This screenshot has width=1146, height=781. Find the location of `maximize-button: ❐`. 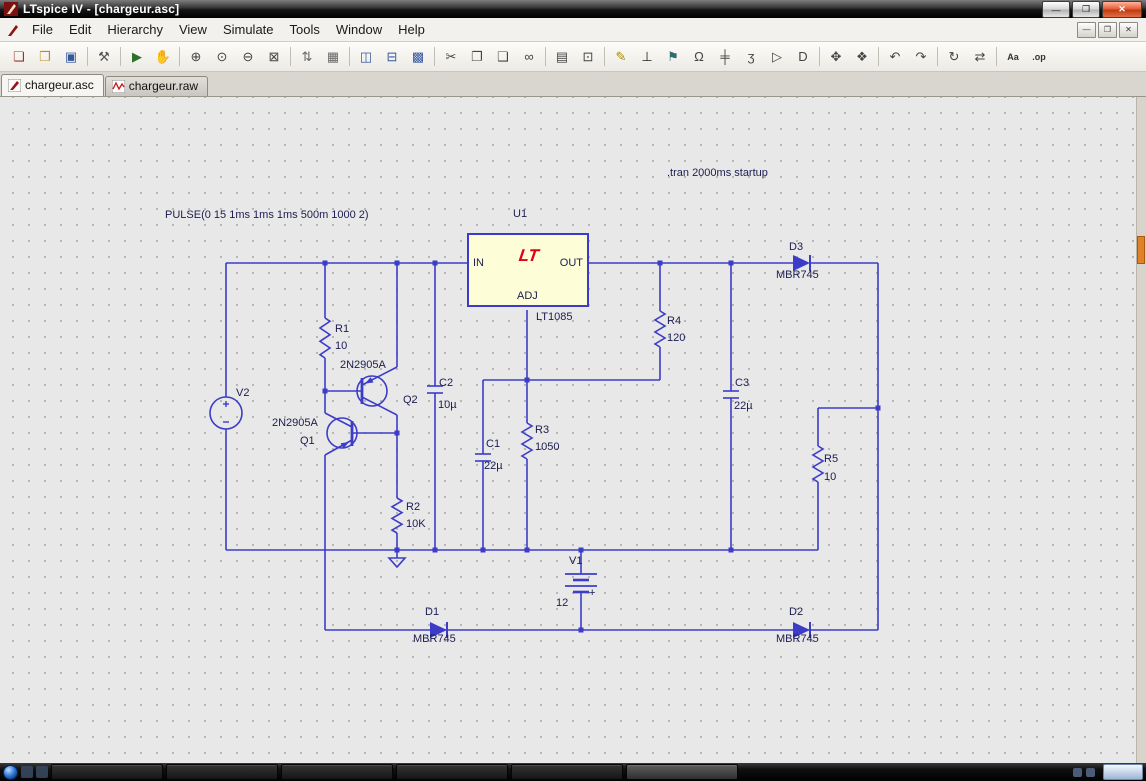

maximize-button: ❐ is located at coordinates (1086, 9).